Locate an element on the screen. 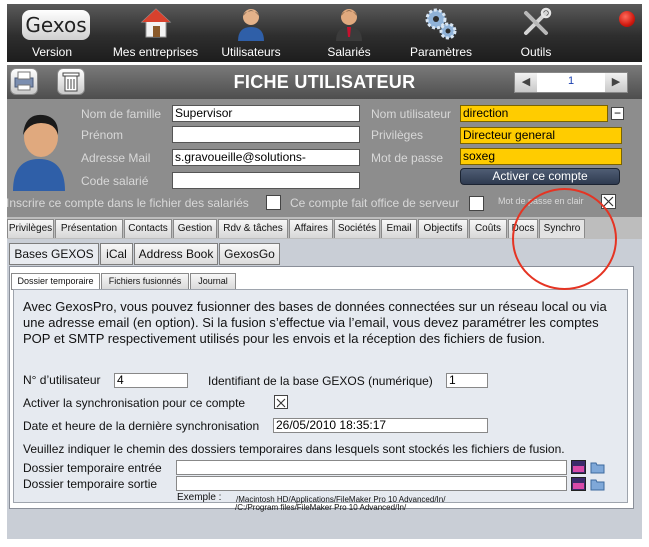  annotation-circle is located at coordinates (564, 239).